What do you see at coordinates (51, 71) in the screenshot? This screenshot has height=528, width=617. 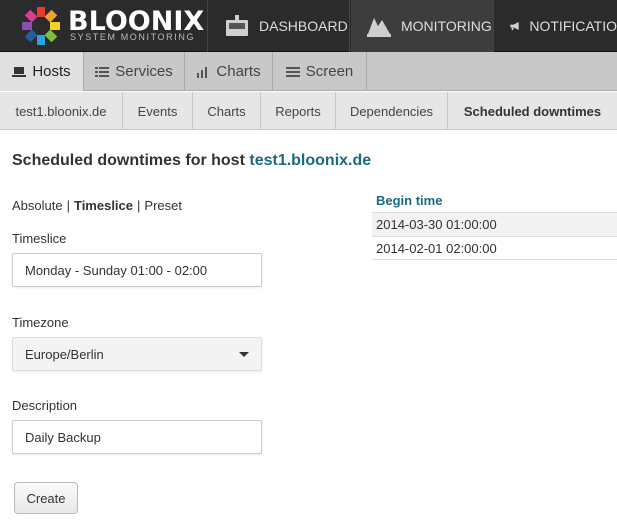 I see `tab-hosts-label: Hosts` at bounding box center [51, 71].